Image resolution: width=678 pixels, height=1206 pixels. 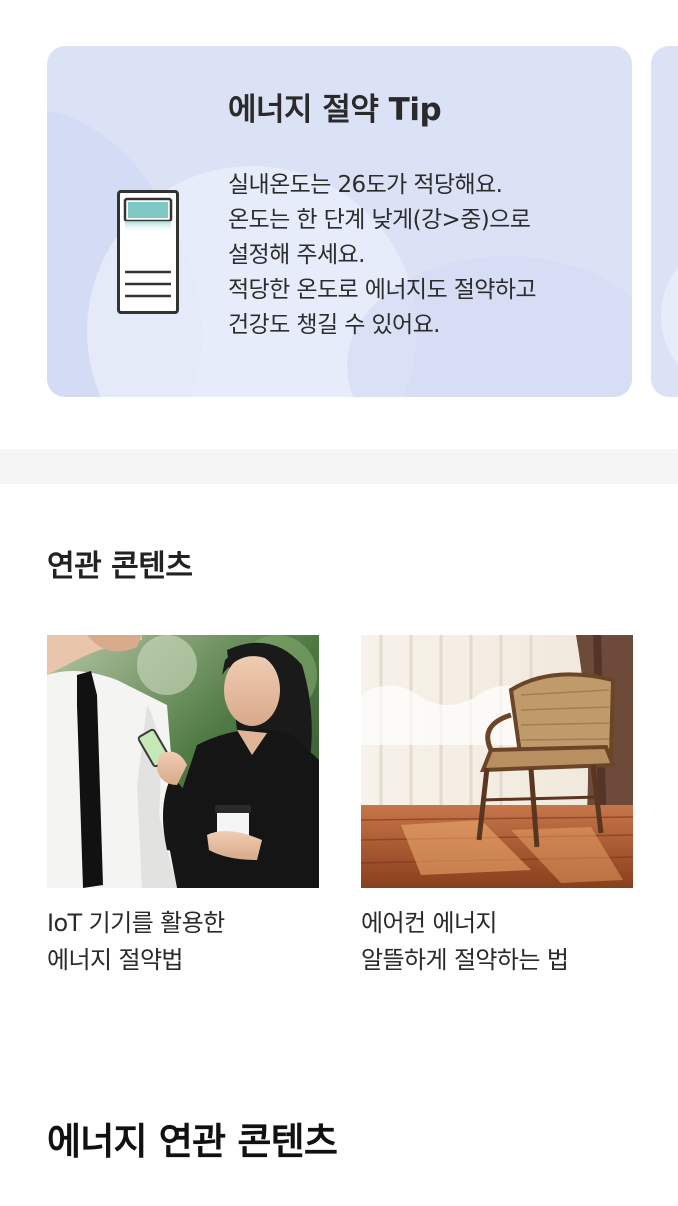 What do you see at coordinates (334, 325) in the screenshot?
I see `energy-tip-line: 건강도 챙길 수 있어요.` at bounding box center [334, 325].